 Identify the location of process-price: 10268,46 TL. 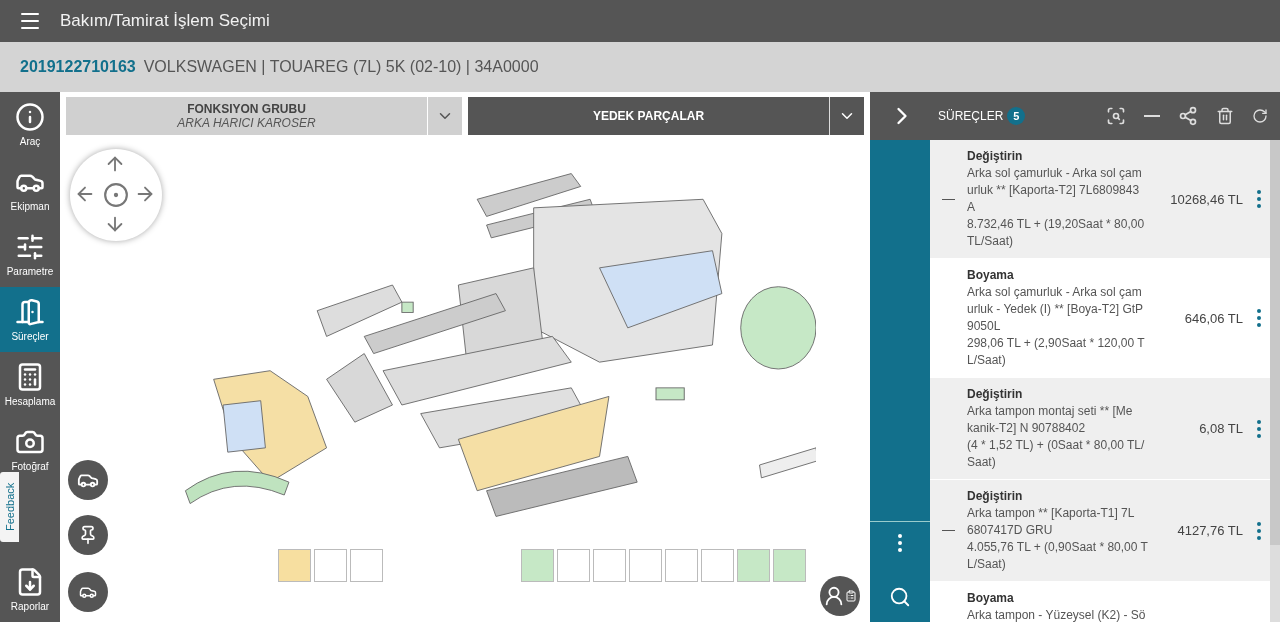
(1206, 199).